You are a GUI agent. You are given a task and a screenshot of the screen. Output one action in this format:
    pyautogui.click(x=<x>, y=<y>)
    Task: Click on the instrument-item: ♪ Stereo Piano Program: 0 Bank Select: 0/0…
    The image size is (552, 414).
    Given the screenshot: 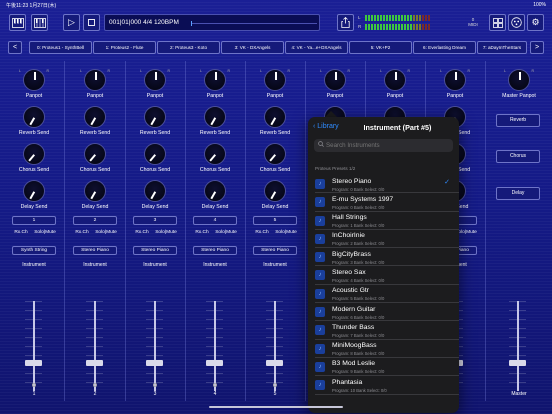 What is the action you would take?
    pyautogui.click(x=387, y=184)
    